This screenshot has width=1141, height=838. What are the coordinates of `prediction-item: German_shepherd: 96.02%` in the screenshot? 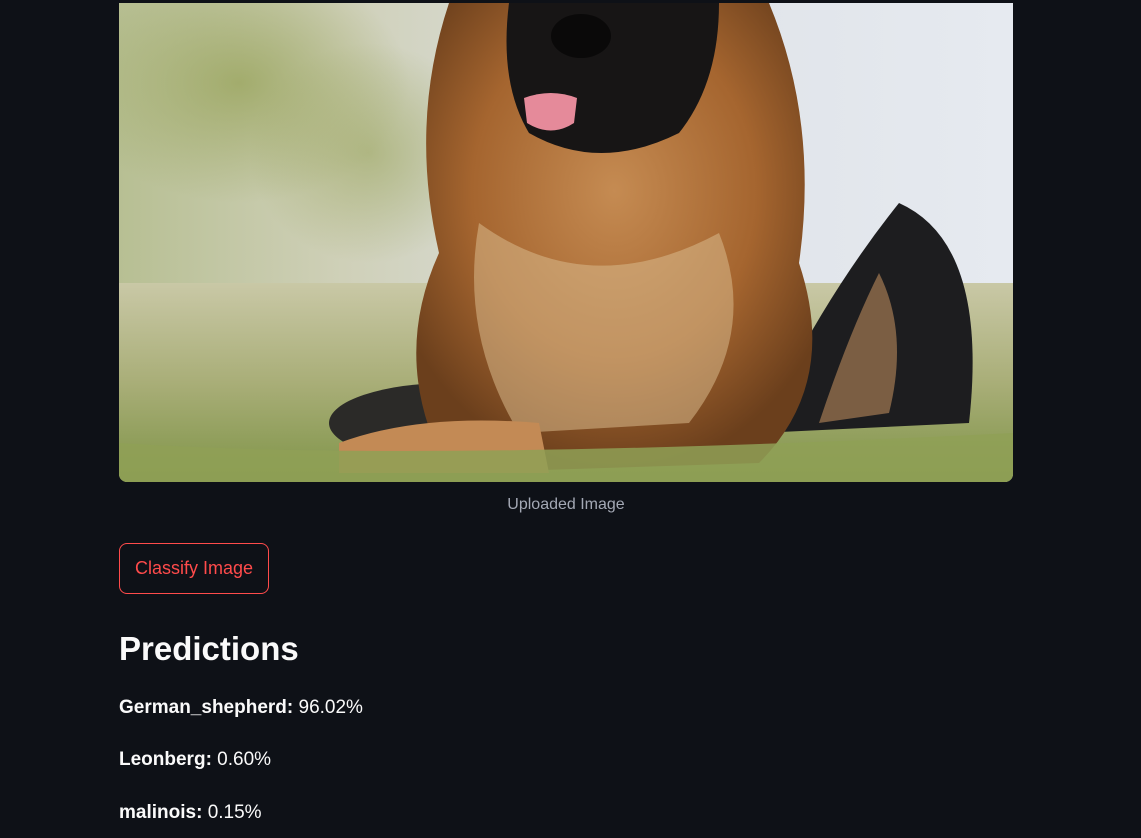 It's located at (241, 708).